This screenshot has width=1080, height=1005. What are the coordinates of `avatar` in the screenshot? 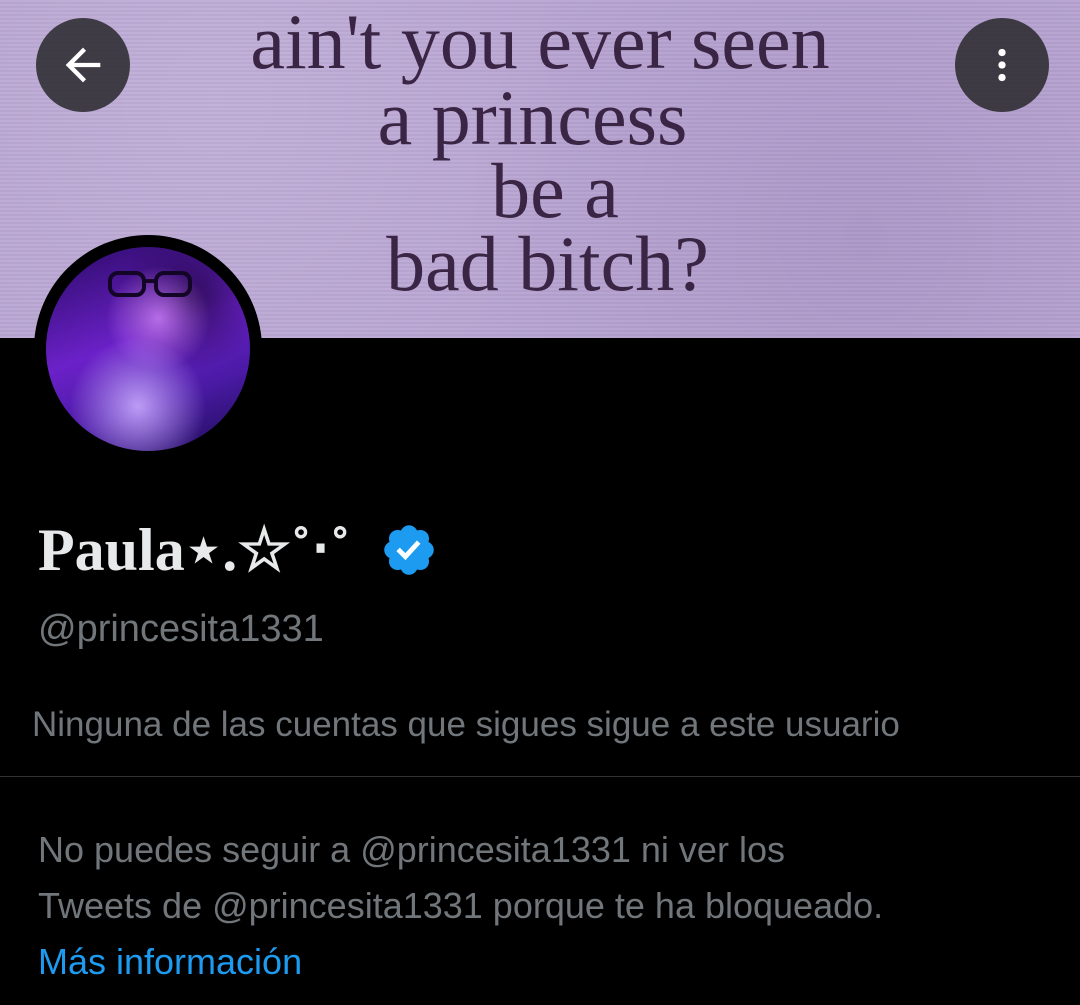 It's located at (148, 349).